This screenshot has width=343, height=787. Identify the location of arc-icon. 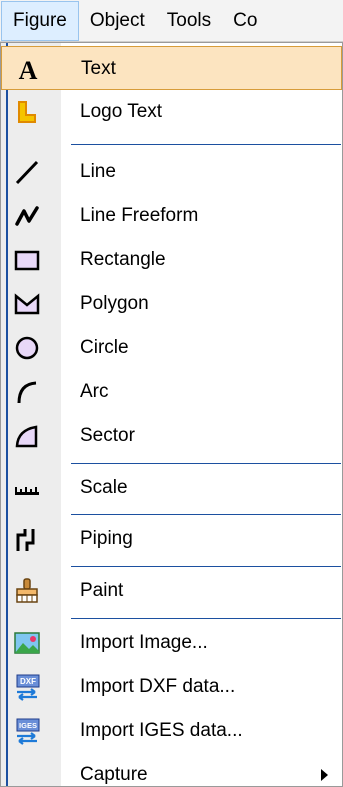
(27, 392).